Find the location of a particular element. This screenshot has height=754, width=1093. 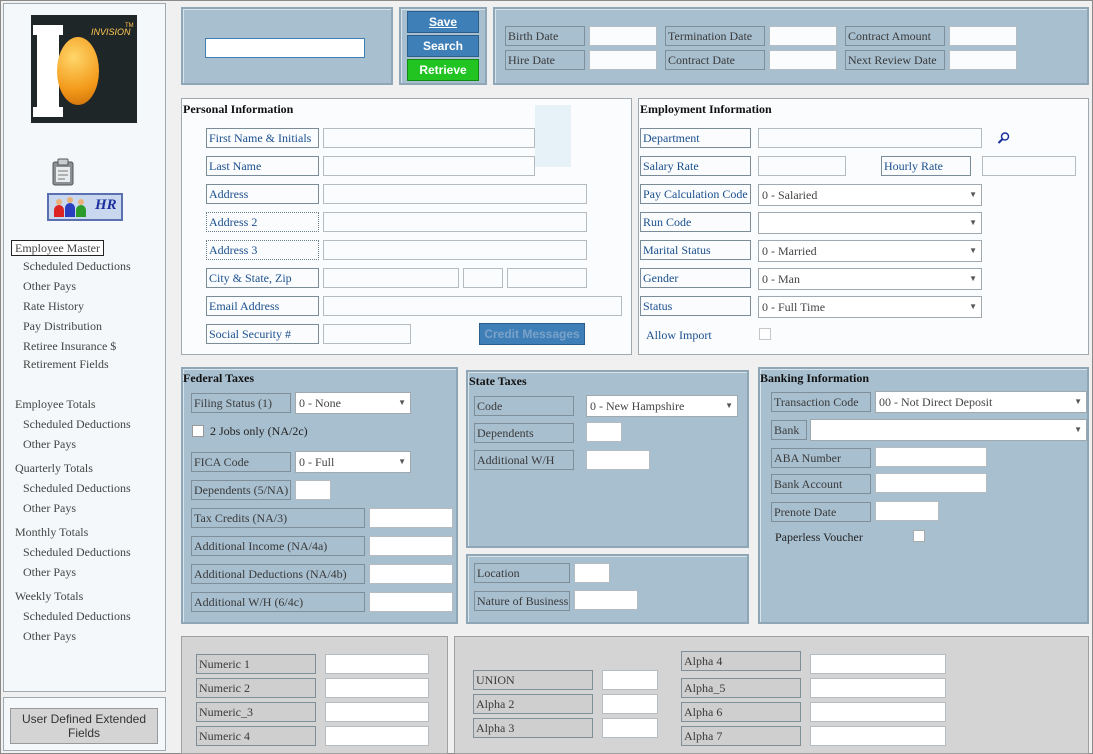

hourly-rate-label: Hourly Rate is located at coordinates (926, 166).